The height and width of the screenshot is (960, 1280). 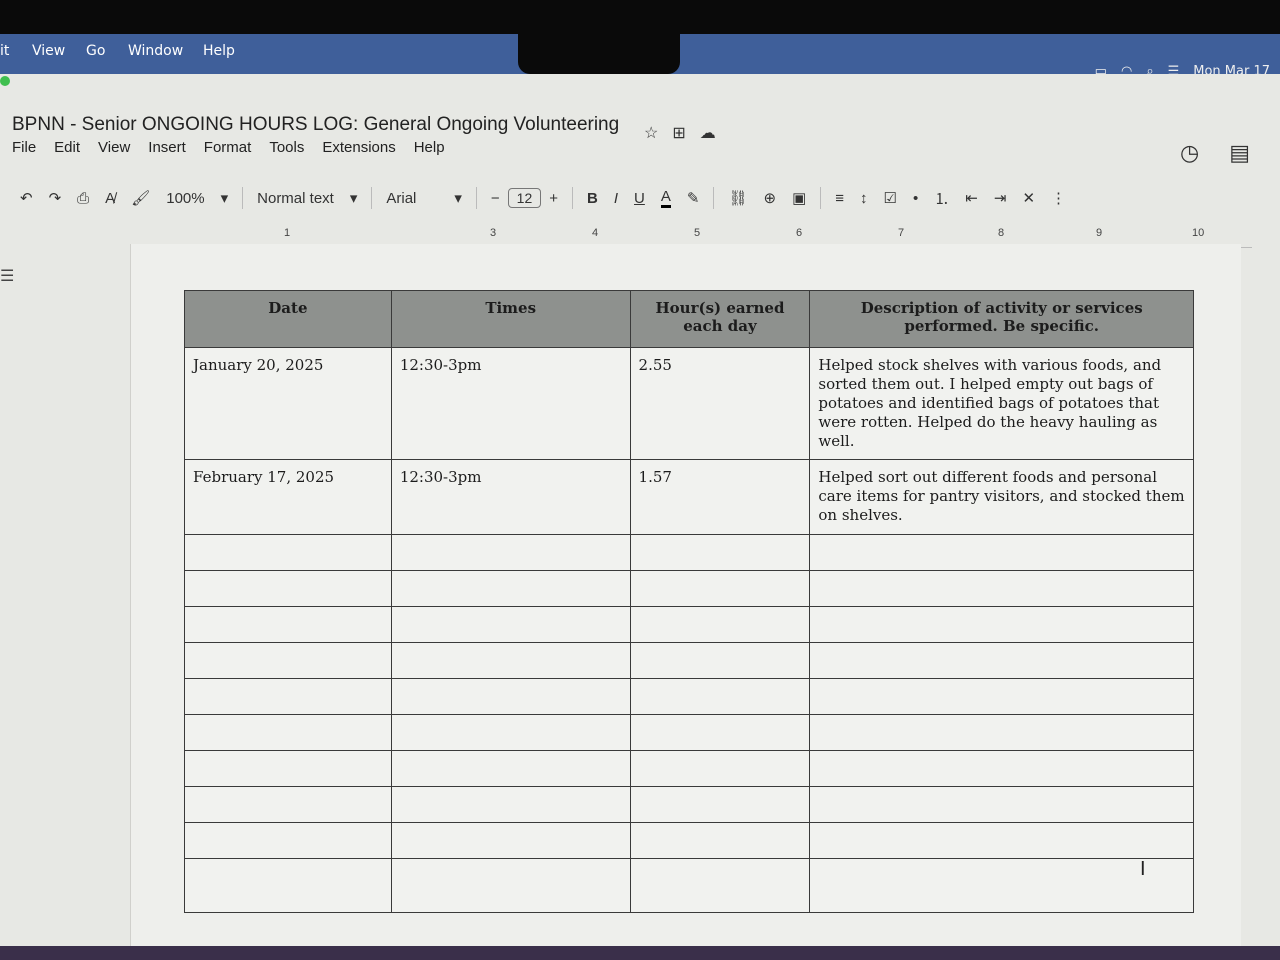 I want to click on window-zoom-button, so click(x=5, y=81).